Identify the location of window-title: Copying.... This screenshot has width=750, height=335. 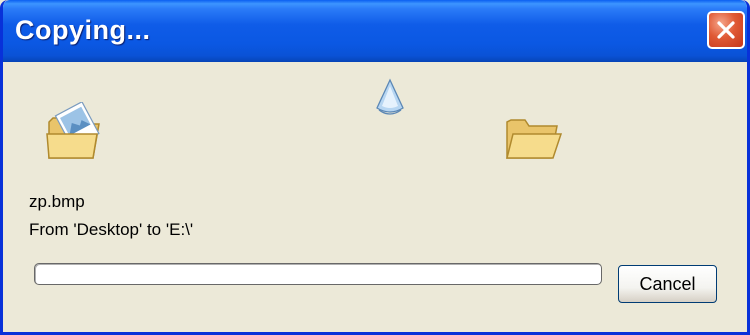
(83, 30).